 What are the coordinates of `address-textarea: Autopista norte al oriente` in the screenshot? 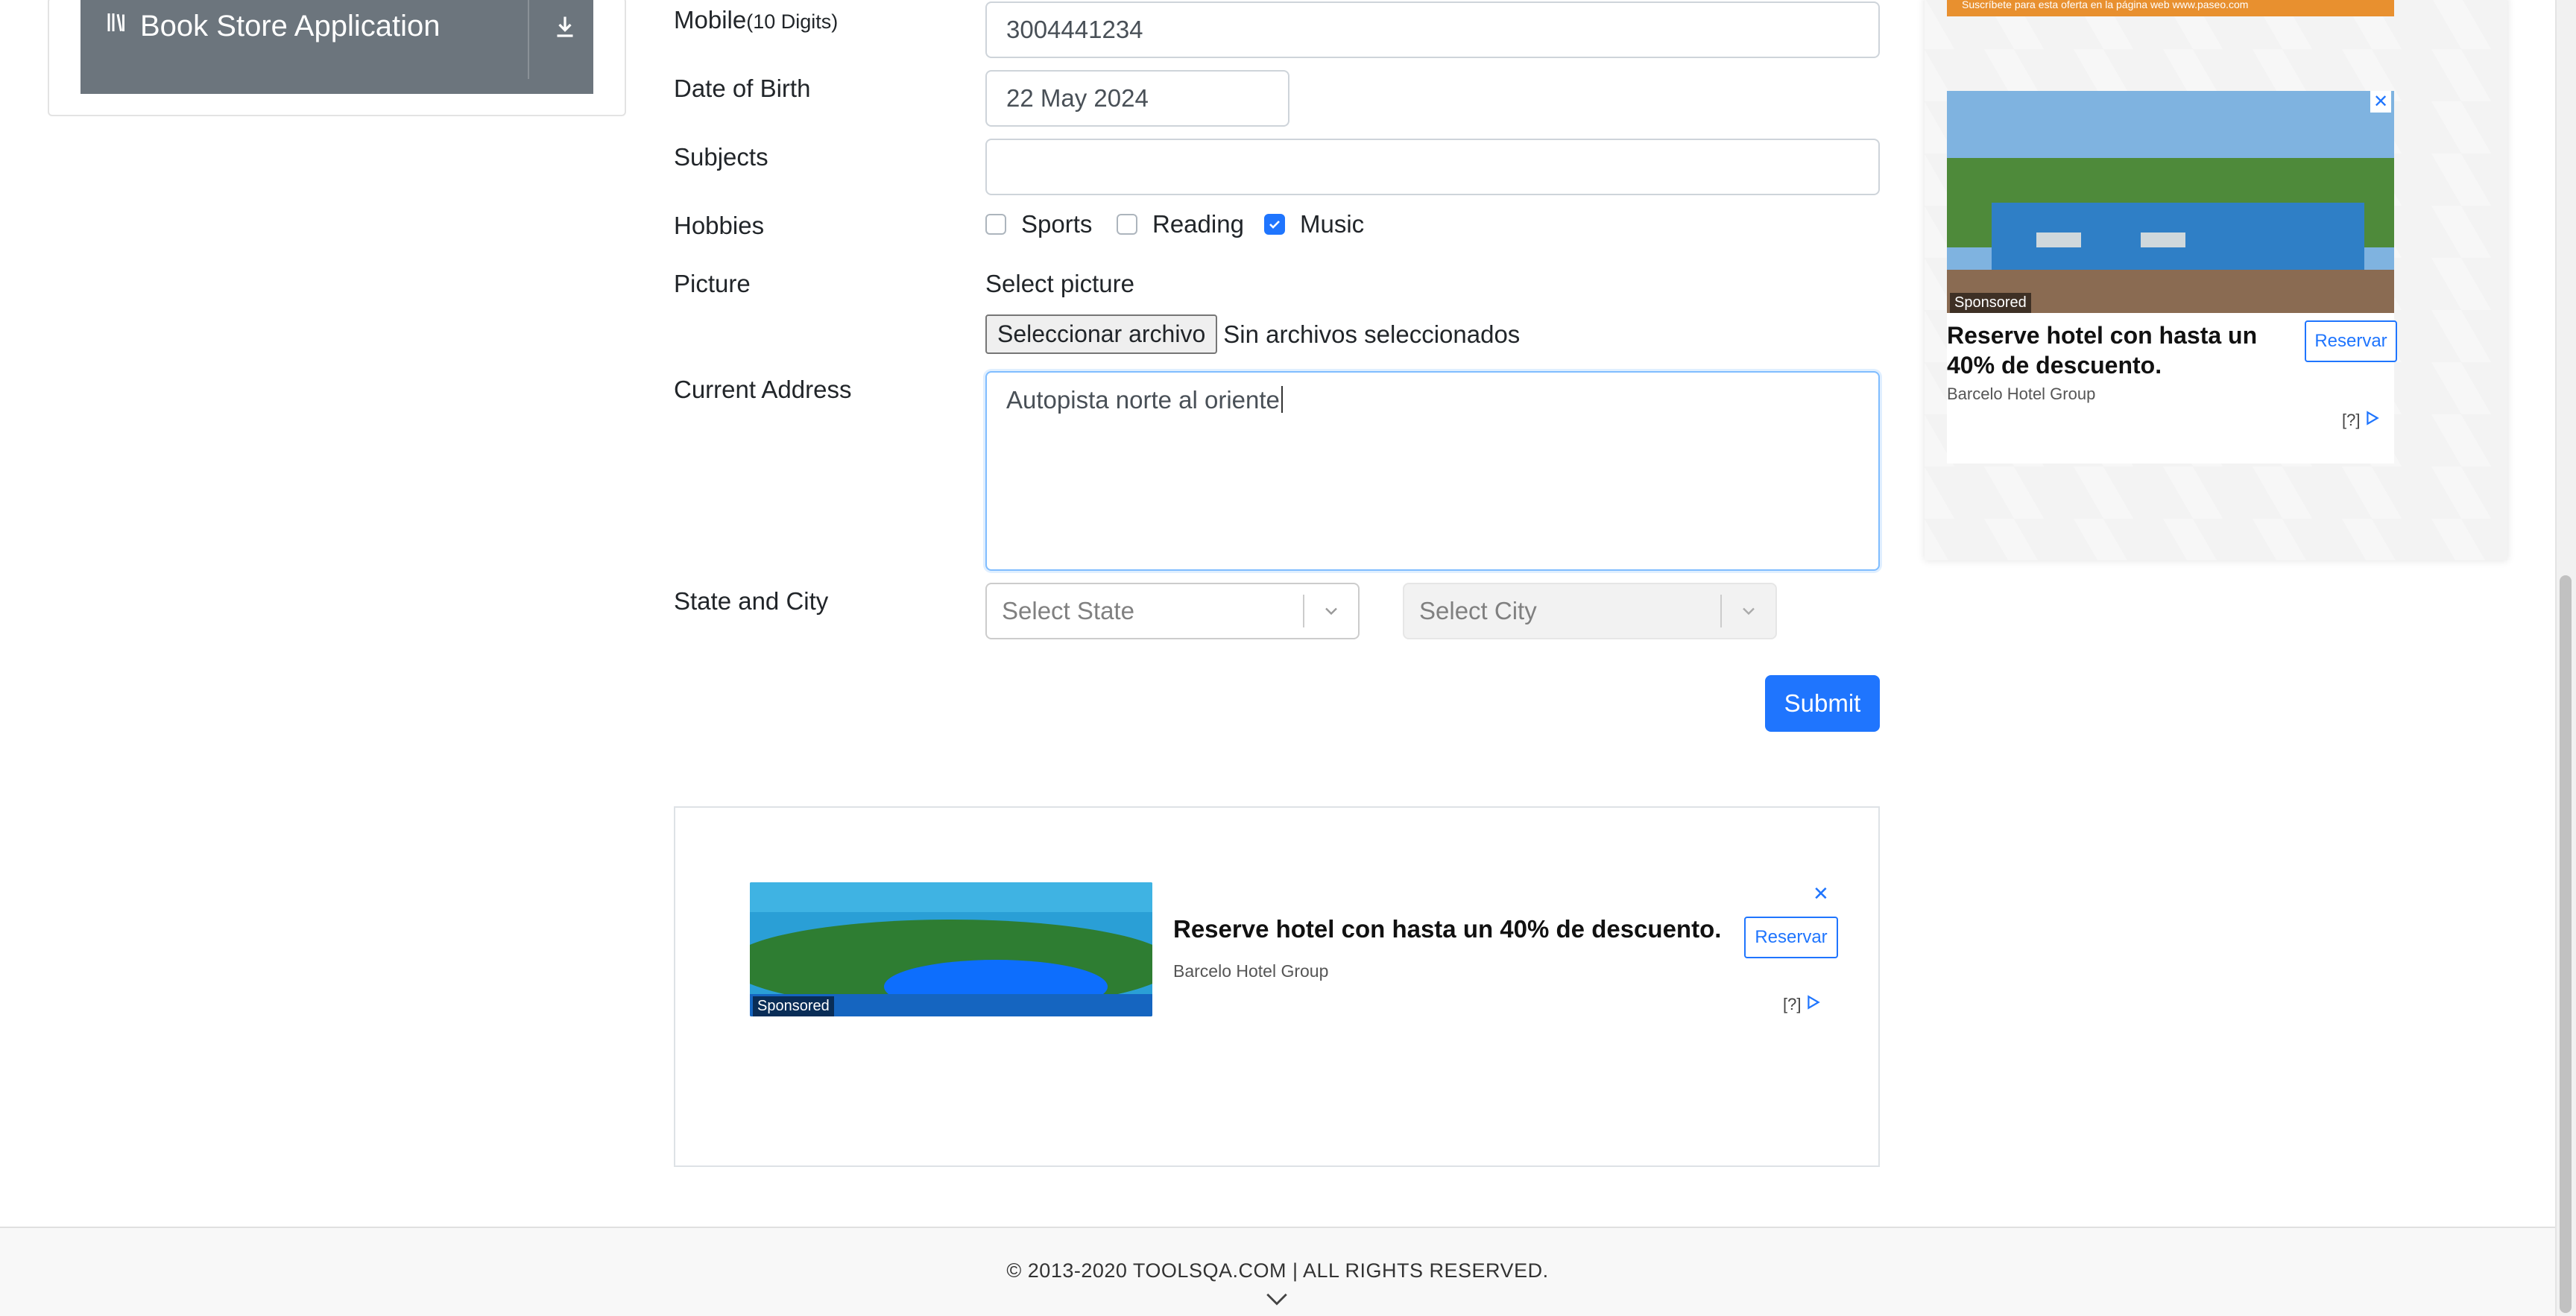 It's located at (1433, 471).